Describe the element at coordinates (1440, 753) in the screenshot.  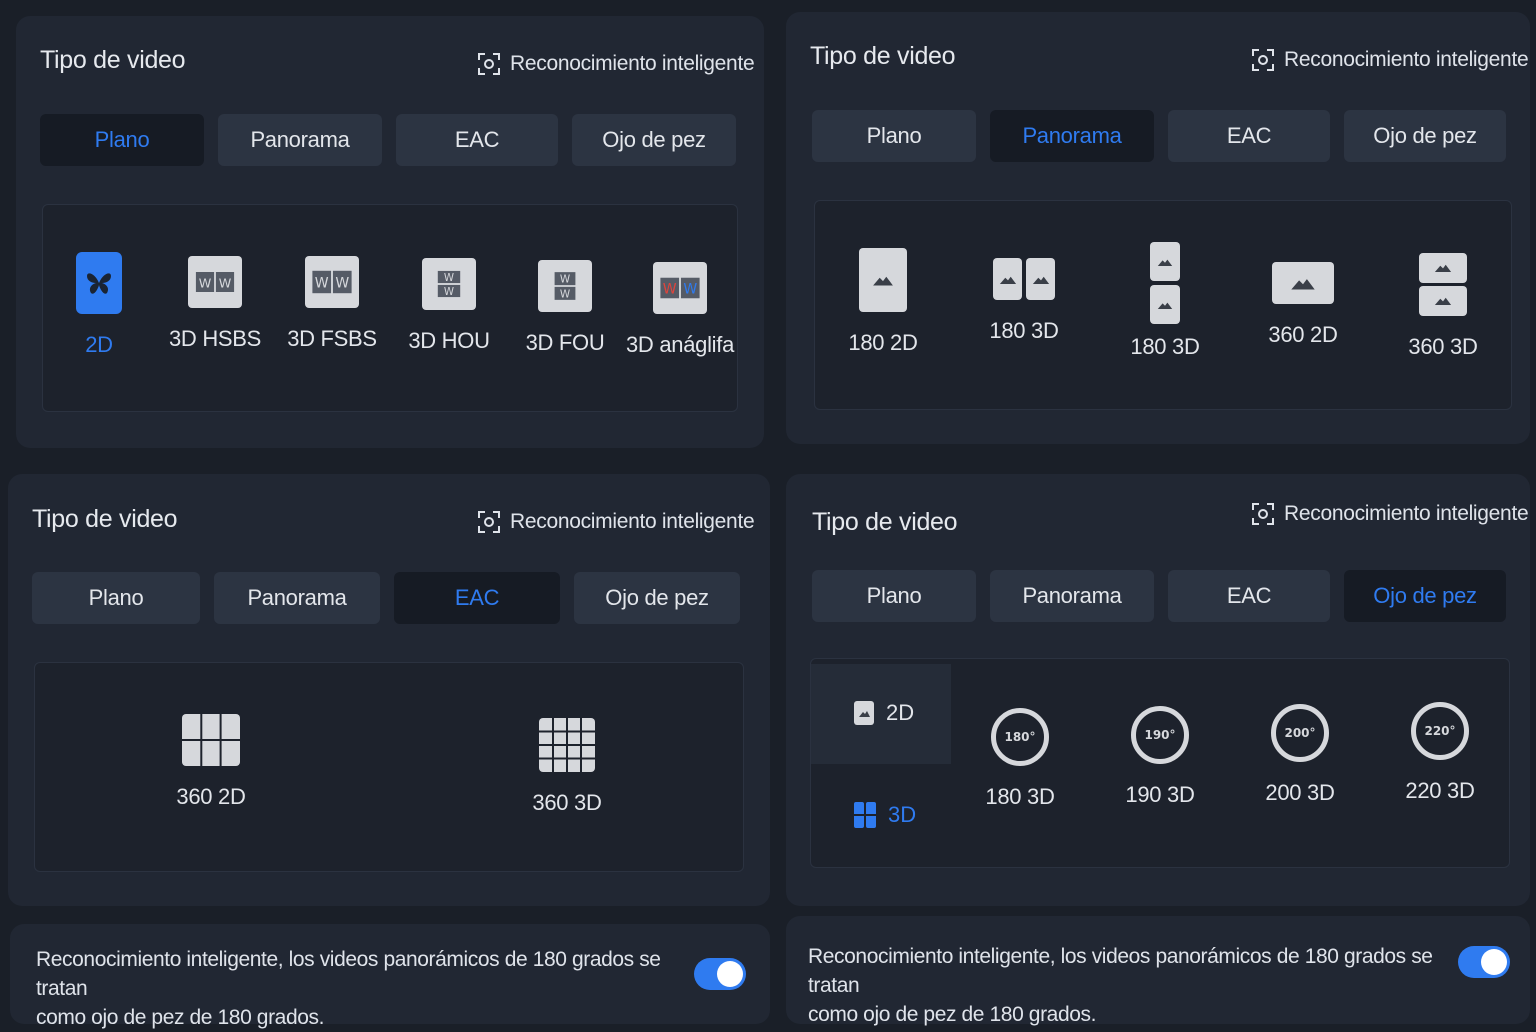
I see `option-fisheye-220-3d: 220° 220 3D` at that location.